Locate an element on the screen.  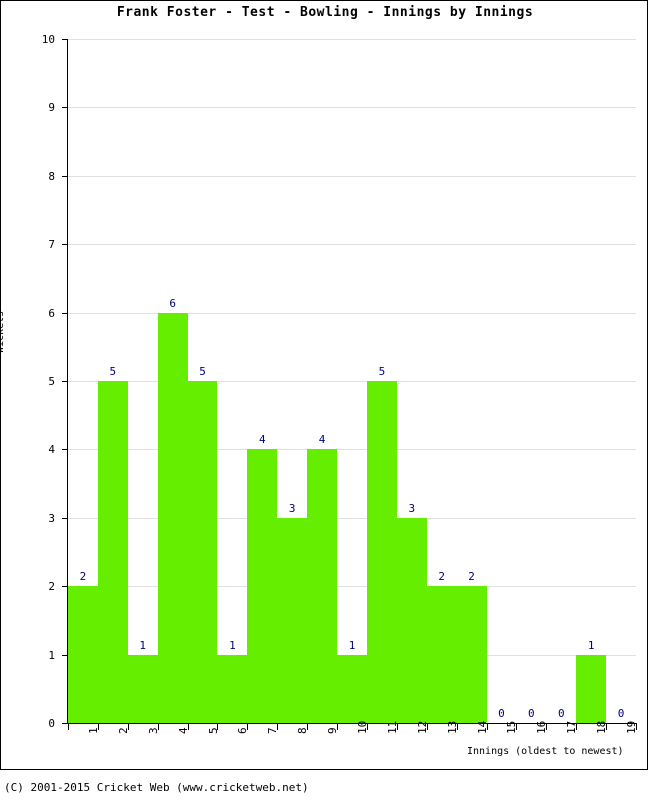
x-tick-label-14: 14 is located at coordinates (482, 727).